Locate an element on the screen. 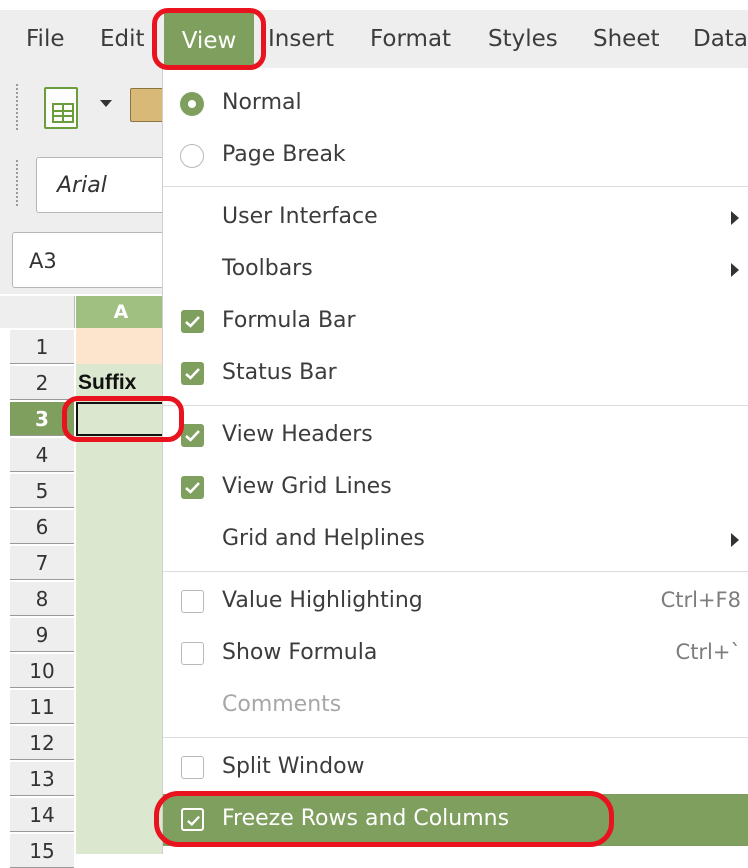 This screenshot has width=748, height=868. menubar-top-strip is located at coordinates (374, 5).